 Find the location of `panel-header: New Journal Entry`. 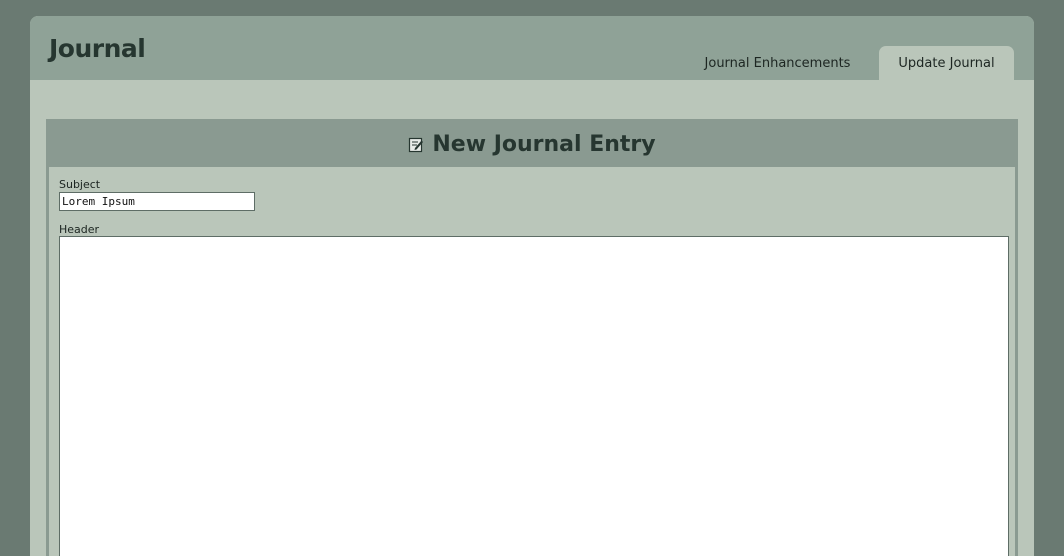

panel-header: New Journal Entry is located at coordinates (532, 144).